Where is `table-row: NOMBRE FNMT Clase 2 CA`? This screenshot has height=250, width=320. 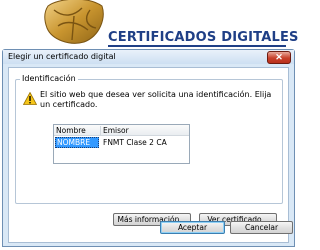 table-row: NOMBRE FNMT Clase 2 CA is located at coordinates (121, 142).